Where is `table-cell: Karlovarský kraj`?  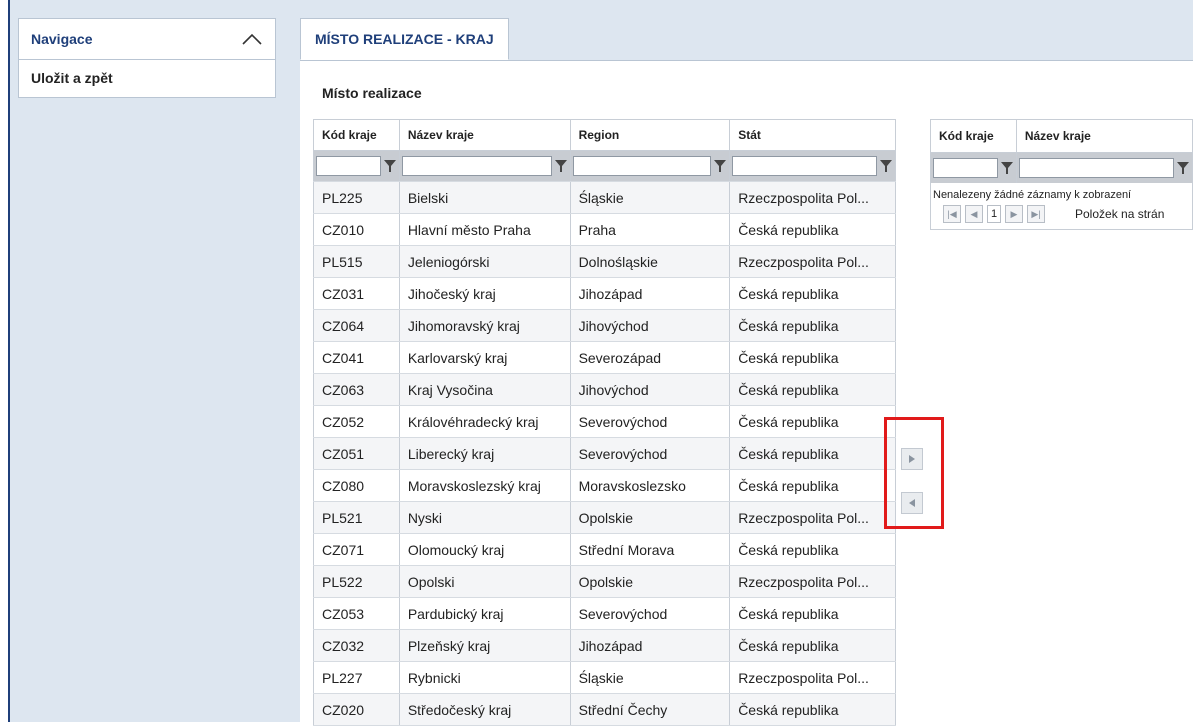 table-cell: Karlovarský kraj is located at coordinates (485, 357).